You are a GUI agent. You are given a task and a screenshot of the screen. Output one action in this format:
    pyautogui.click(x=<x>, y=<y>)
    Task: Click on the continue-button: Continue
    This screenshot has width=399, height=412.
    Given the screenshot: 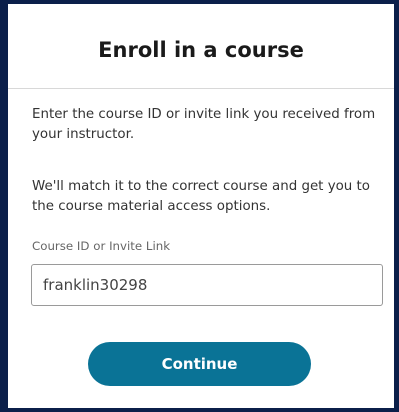 What is the action you would take?
    pyautogui.click(x=199, y=364)
    